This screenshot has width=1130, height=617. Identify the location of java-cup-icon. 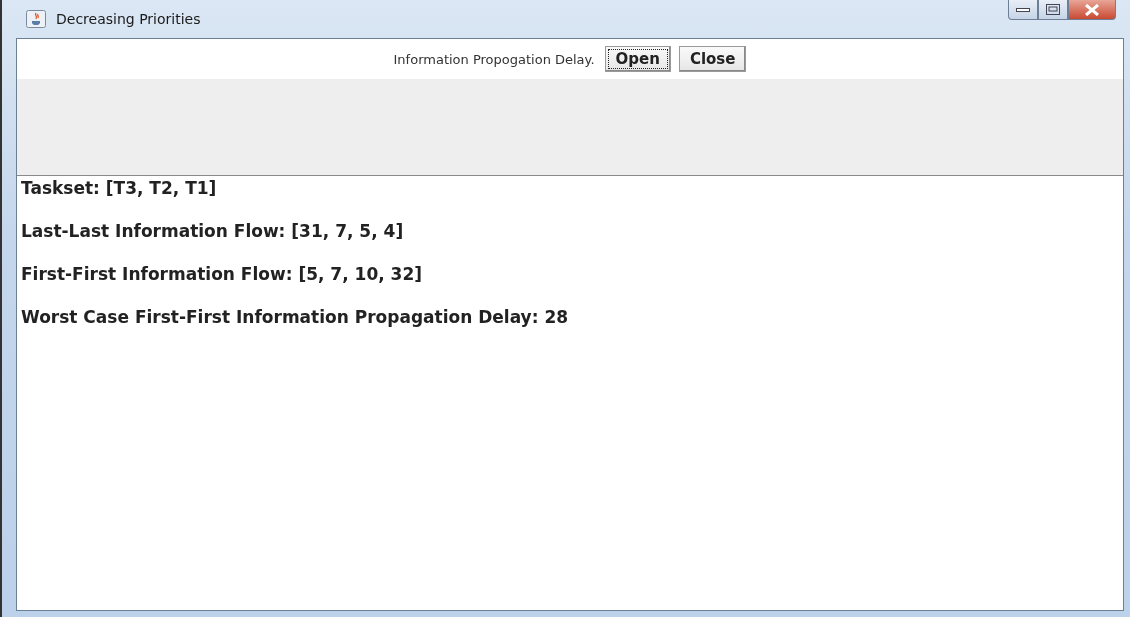
(36, 19).